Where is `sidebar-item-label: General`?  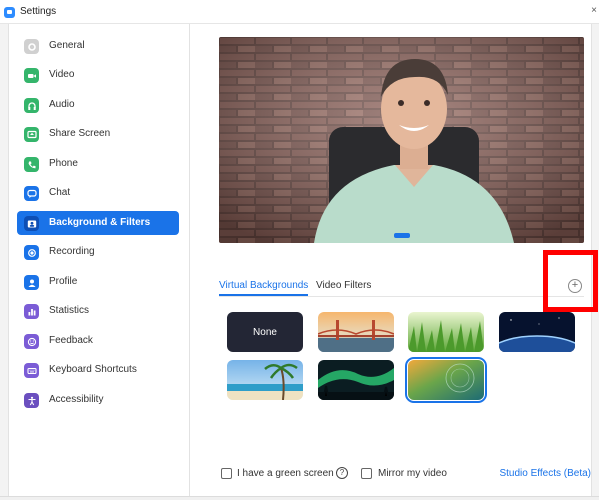
sidebar-item-label: General is located at coordinates (67, 45).